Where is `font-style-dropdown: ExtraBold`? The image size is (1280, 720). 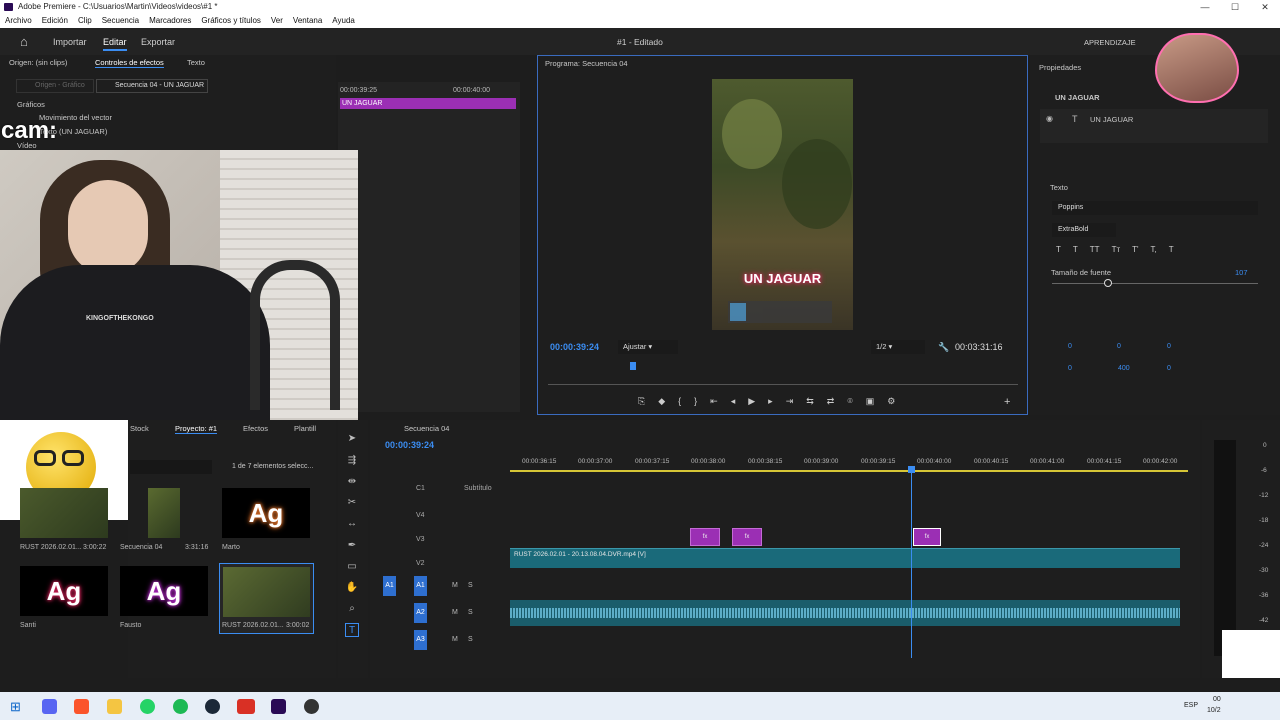 font-style-dropdown: ExtraBold is located at coordinates (1084, 230).